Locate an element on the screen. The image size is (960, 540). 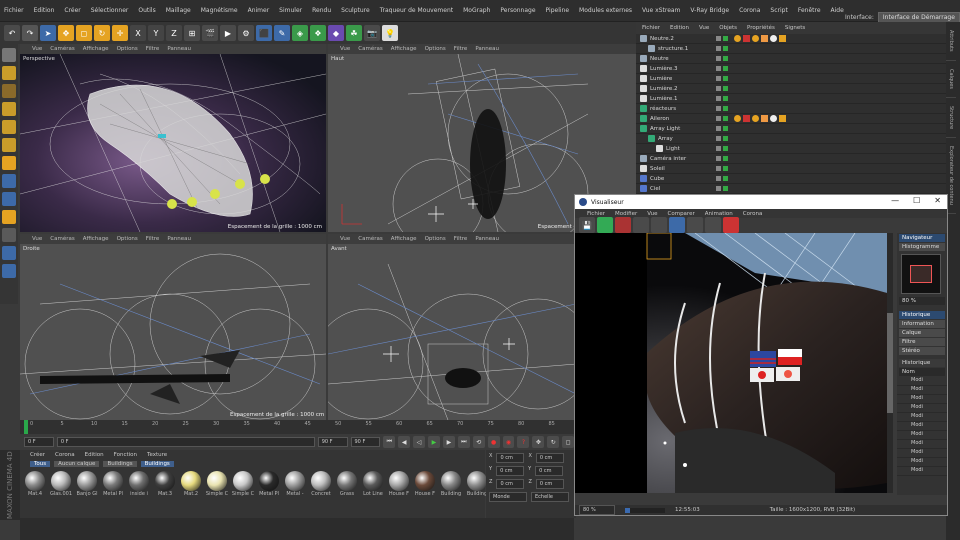
prev-key-icon: ◀ is located at coordinates (404, 442).